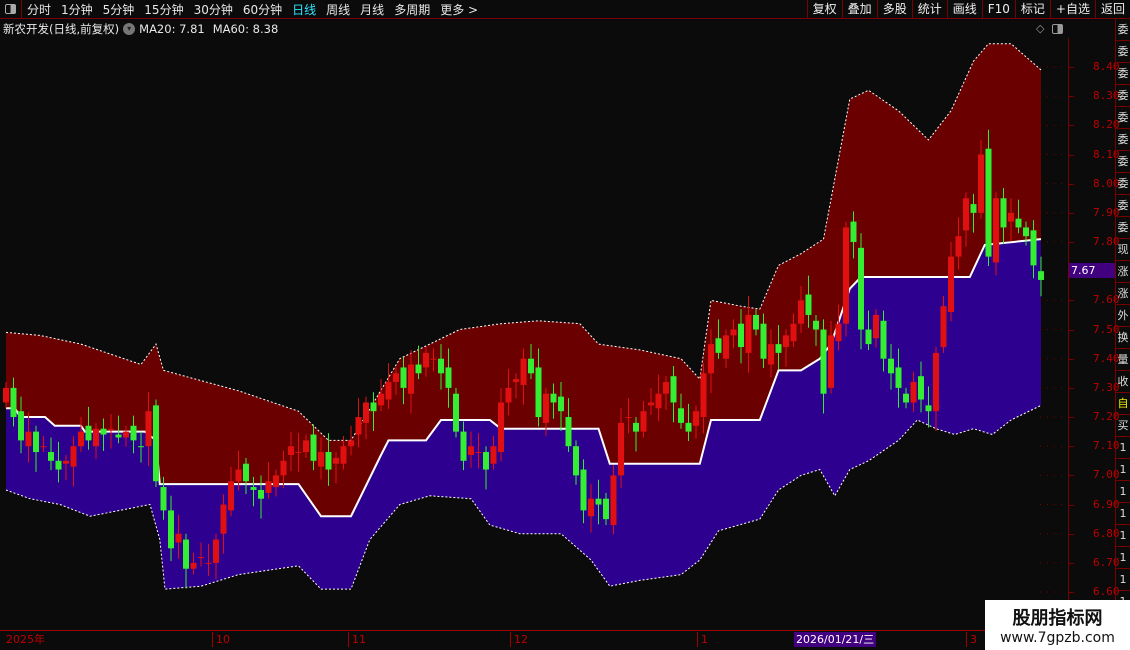 This screenshot has height=650, width=1130. Describe the element at coordinates (1092, 270) in the screenshot. I see `cursor-price-label: 7.67` at that location.